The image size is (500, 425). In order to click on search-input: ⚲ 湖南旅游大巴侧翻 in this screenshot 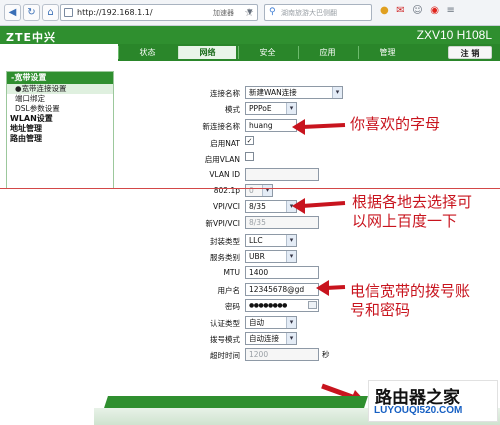, I will do `click(318, 12)`.